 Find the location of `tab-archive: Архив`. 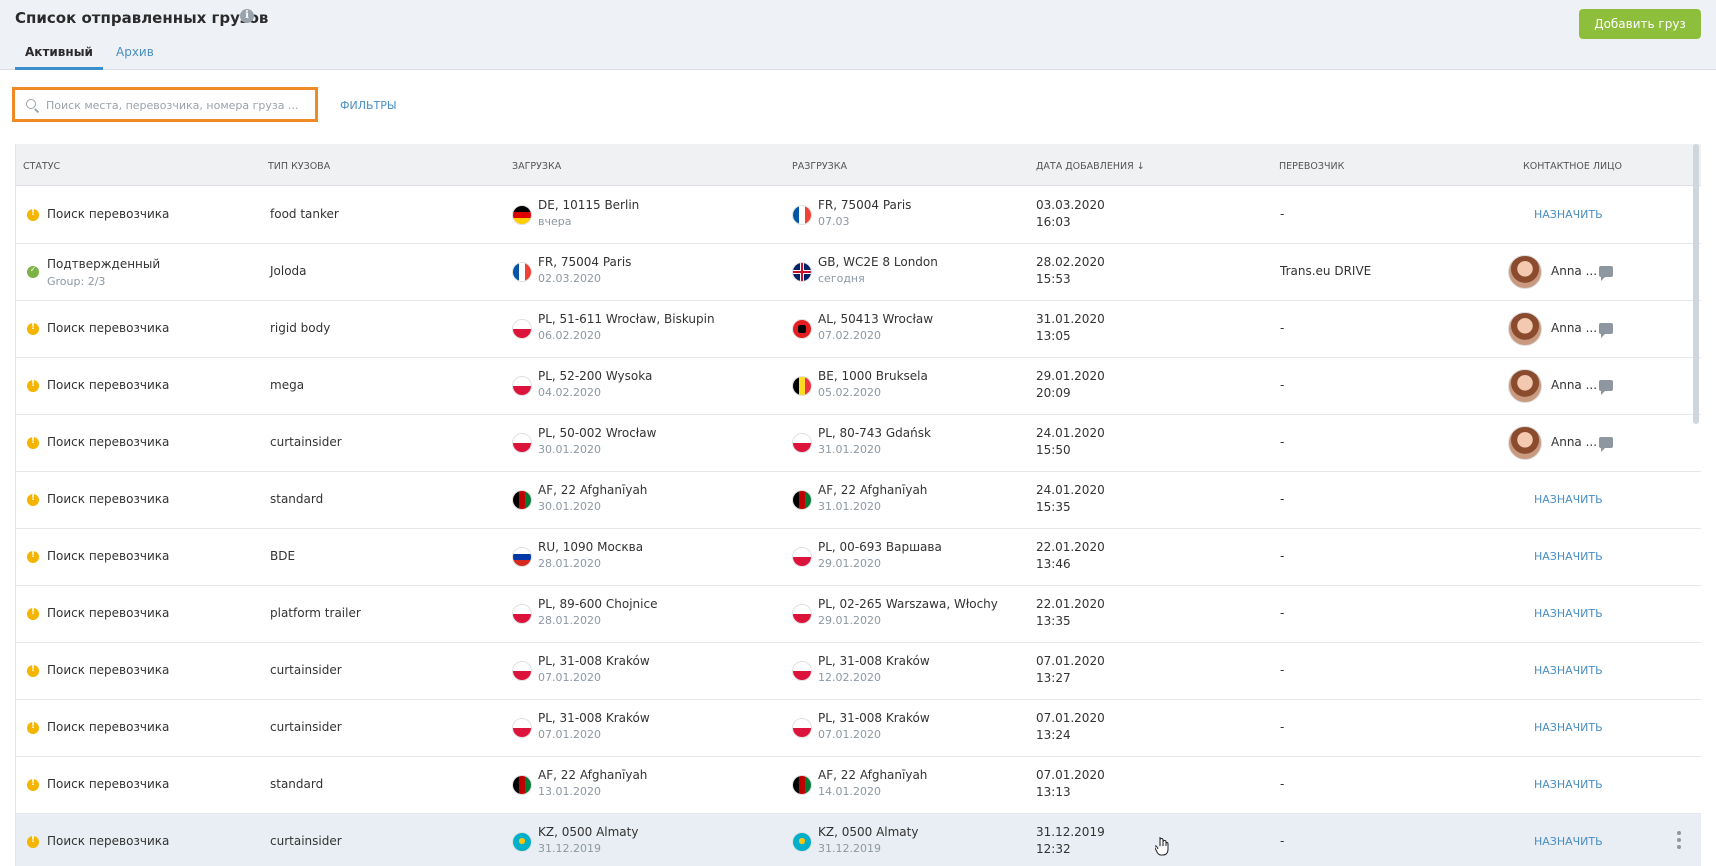

tab-archive: Архив is located at coordinates (135, 56).